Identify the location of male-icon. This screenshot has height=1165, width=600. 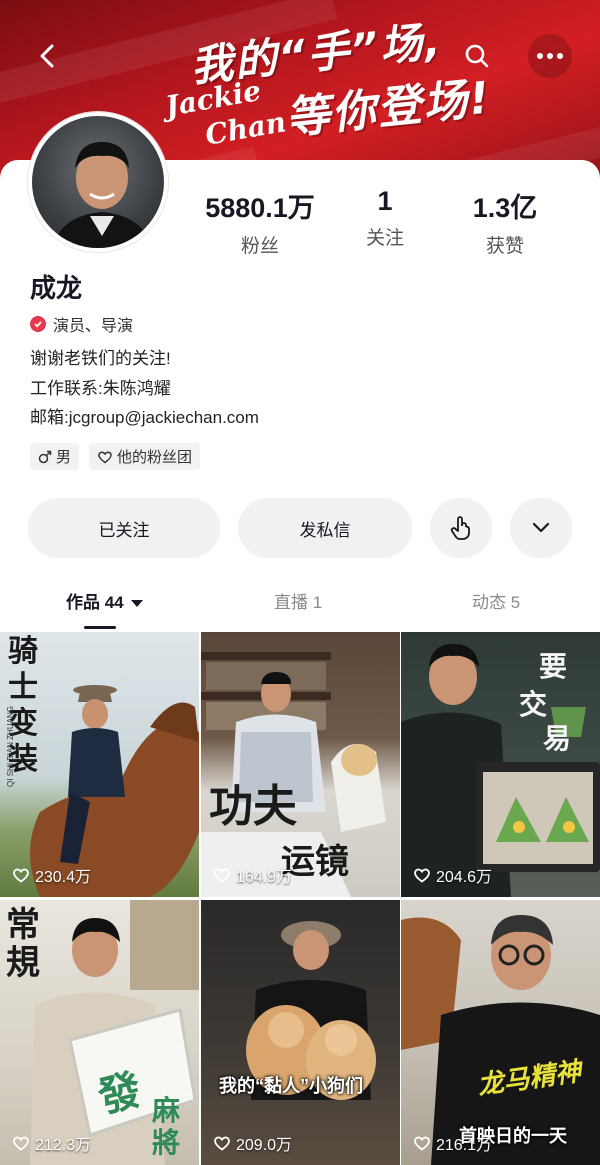
(45, 456).